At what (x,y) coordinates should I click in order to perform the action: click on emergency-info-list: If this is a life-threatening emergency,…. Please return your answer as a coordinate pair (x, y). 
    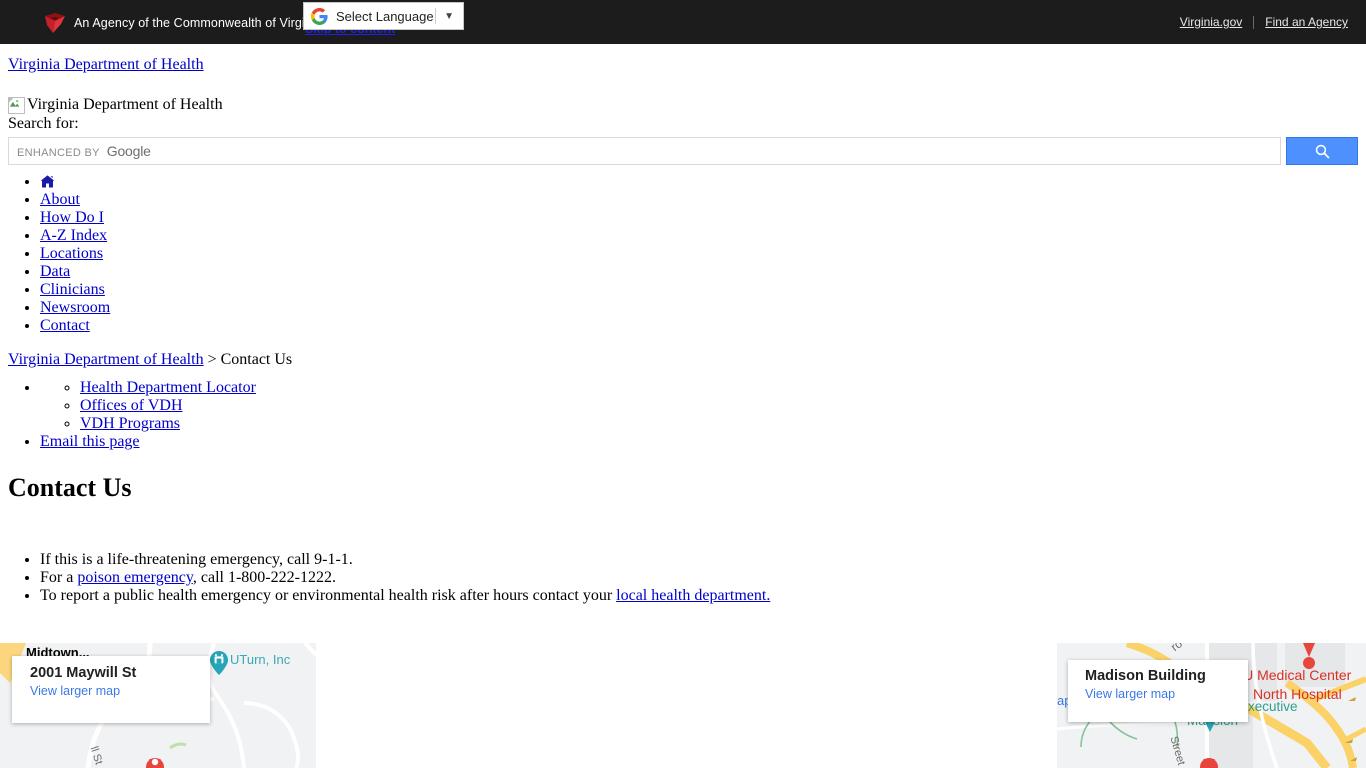
    Looking at the image, I should click on (683, 578).